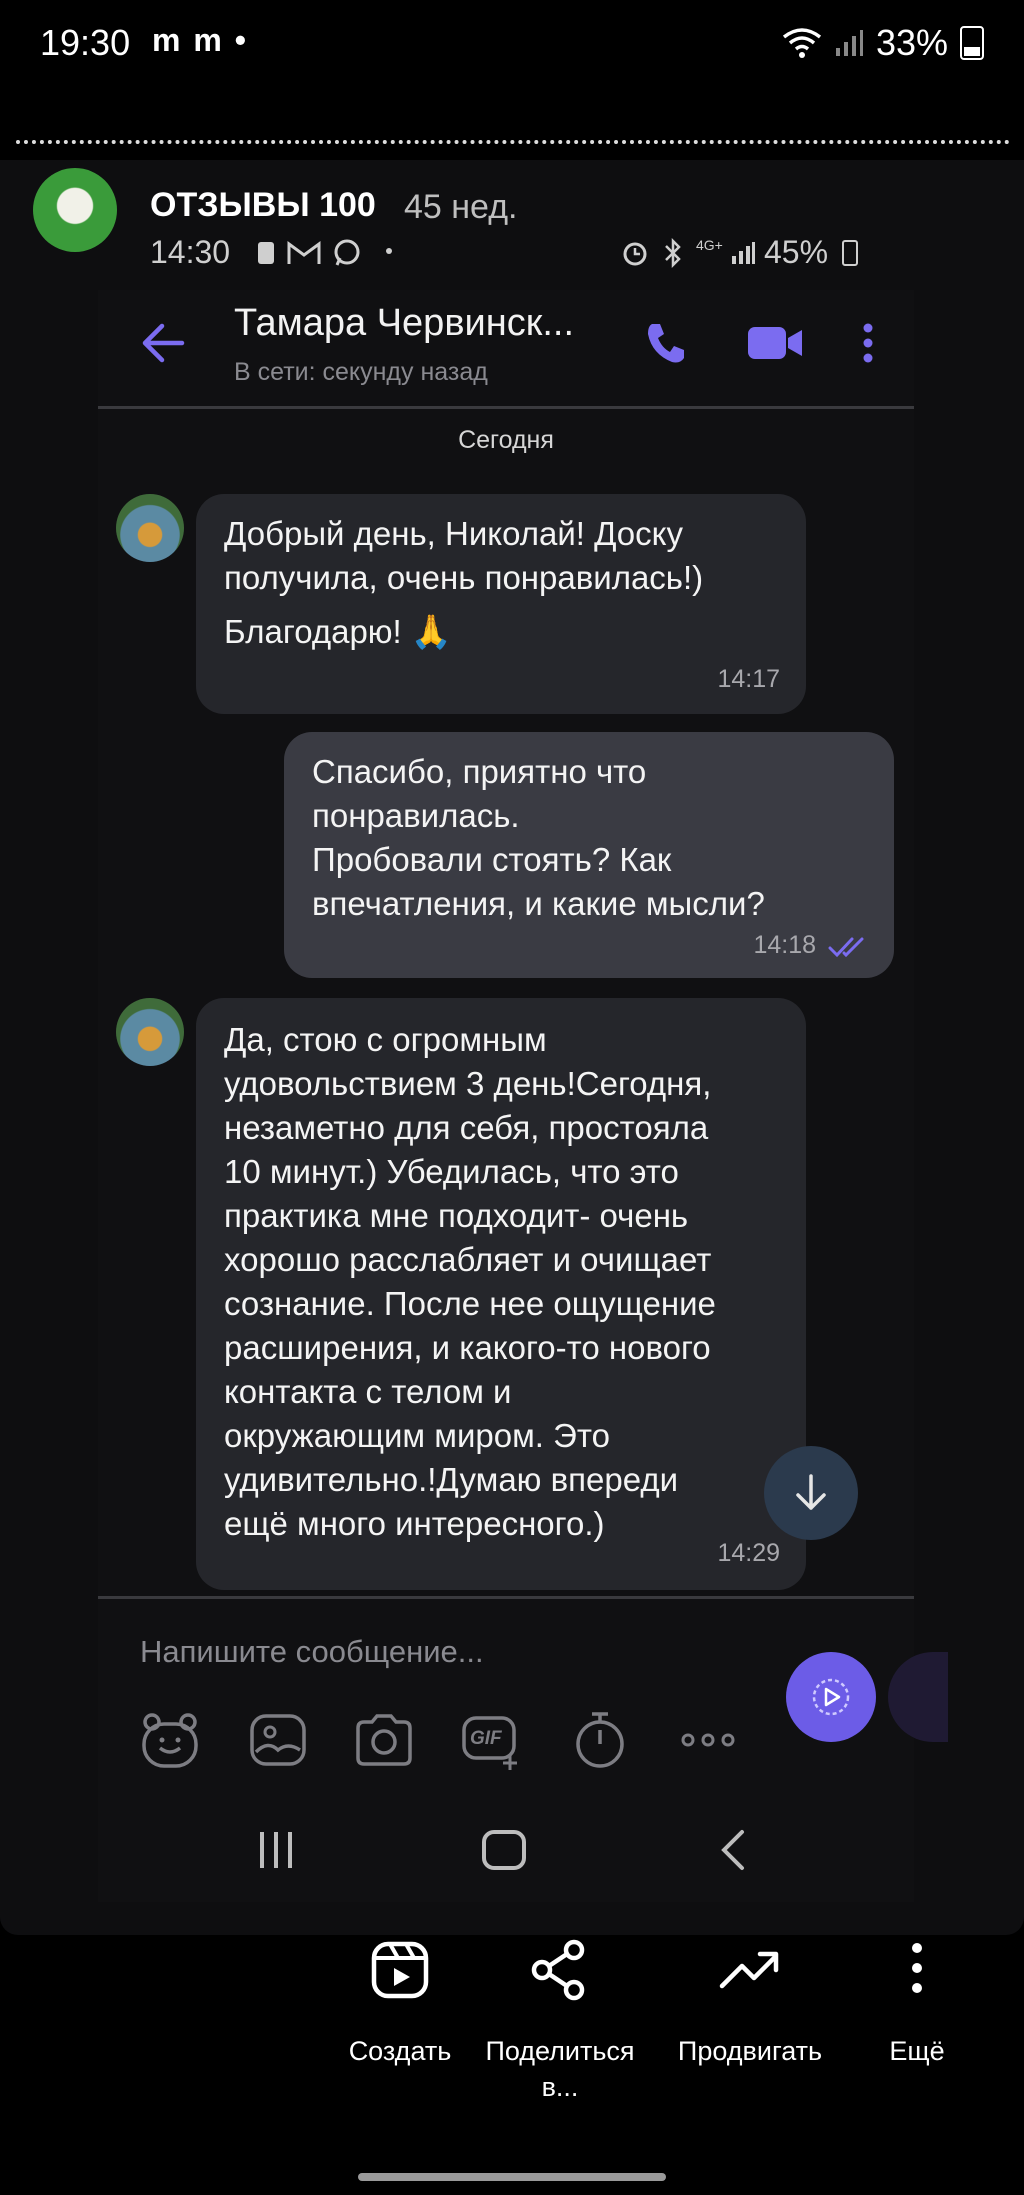 The image size is (1024, 2195). I want to click on message-time: 14:29, so click(748, 1553).